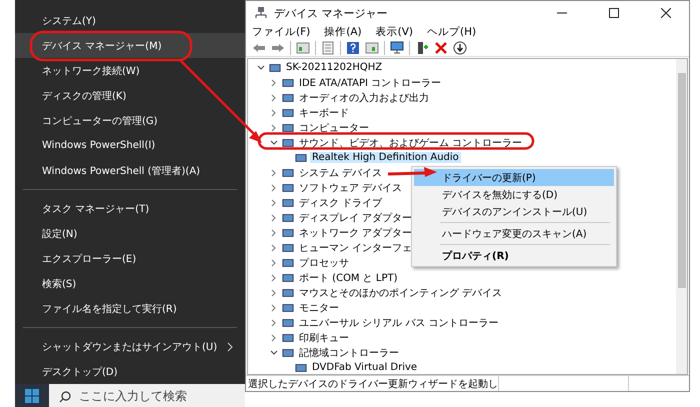 Image resolution: width=700 pixels, height=407 pixels. I want to click on menu-item: Windows PowerShell (管理者)(A), so click(130, 170).